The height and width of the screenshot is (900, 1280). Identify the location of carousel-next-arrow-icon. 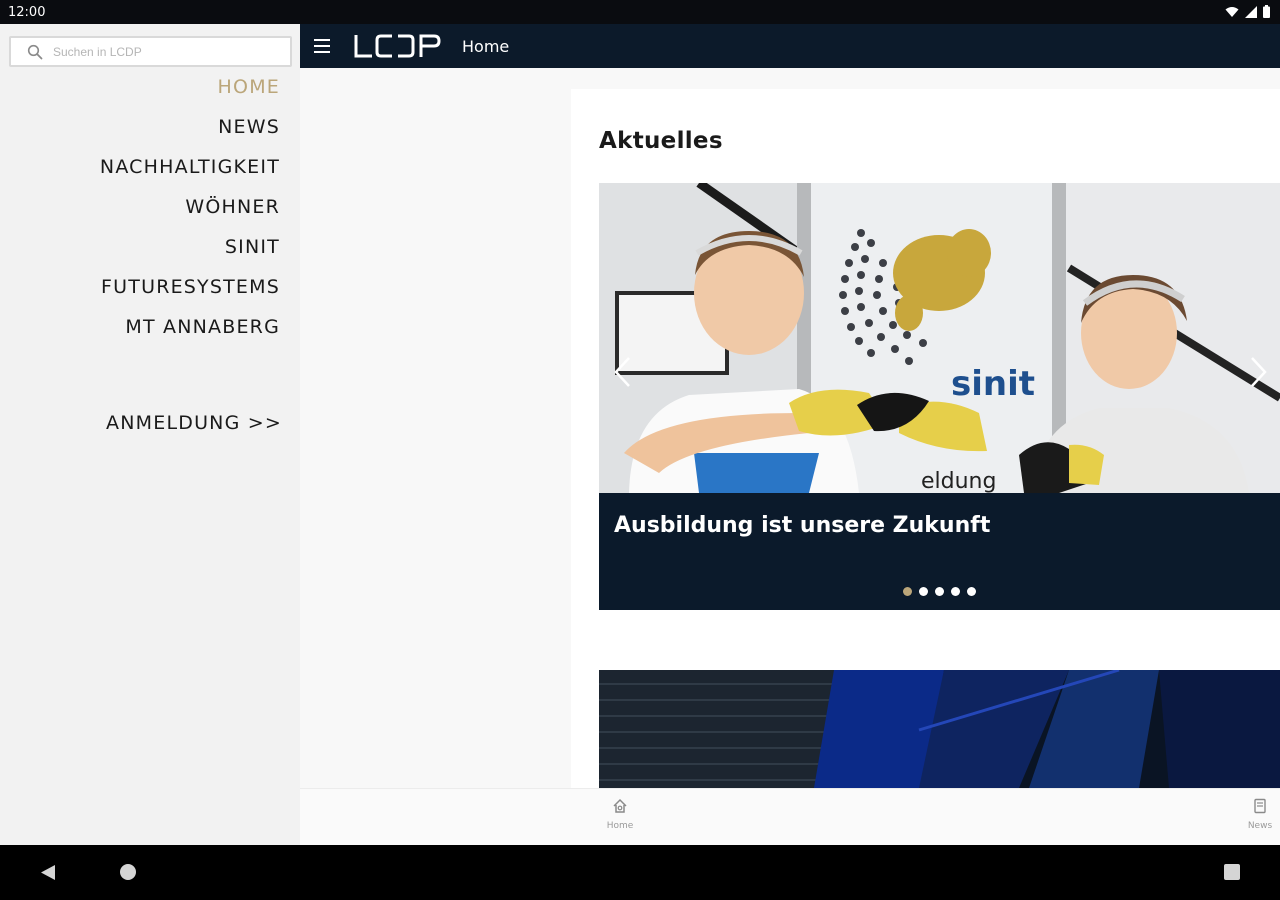
(1258, 372).